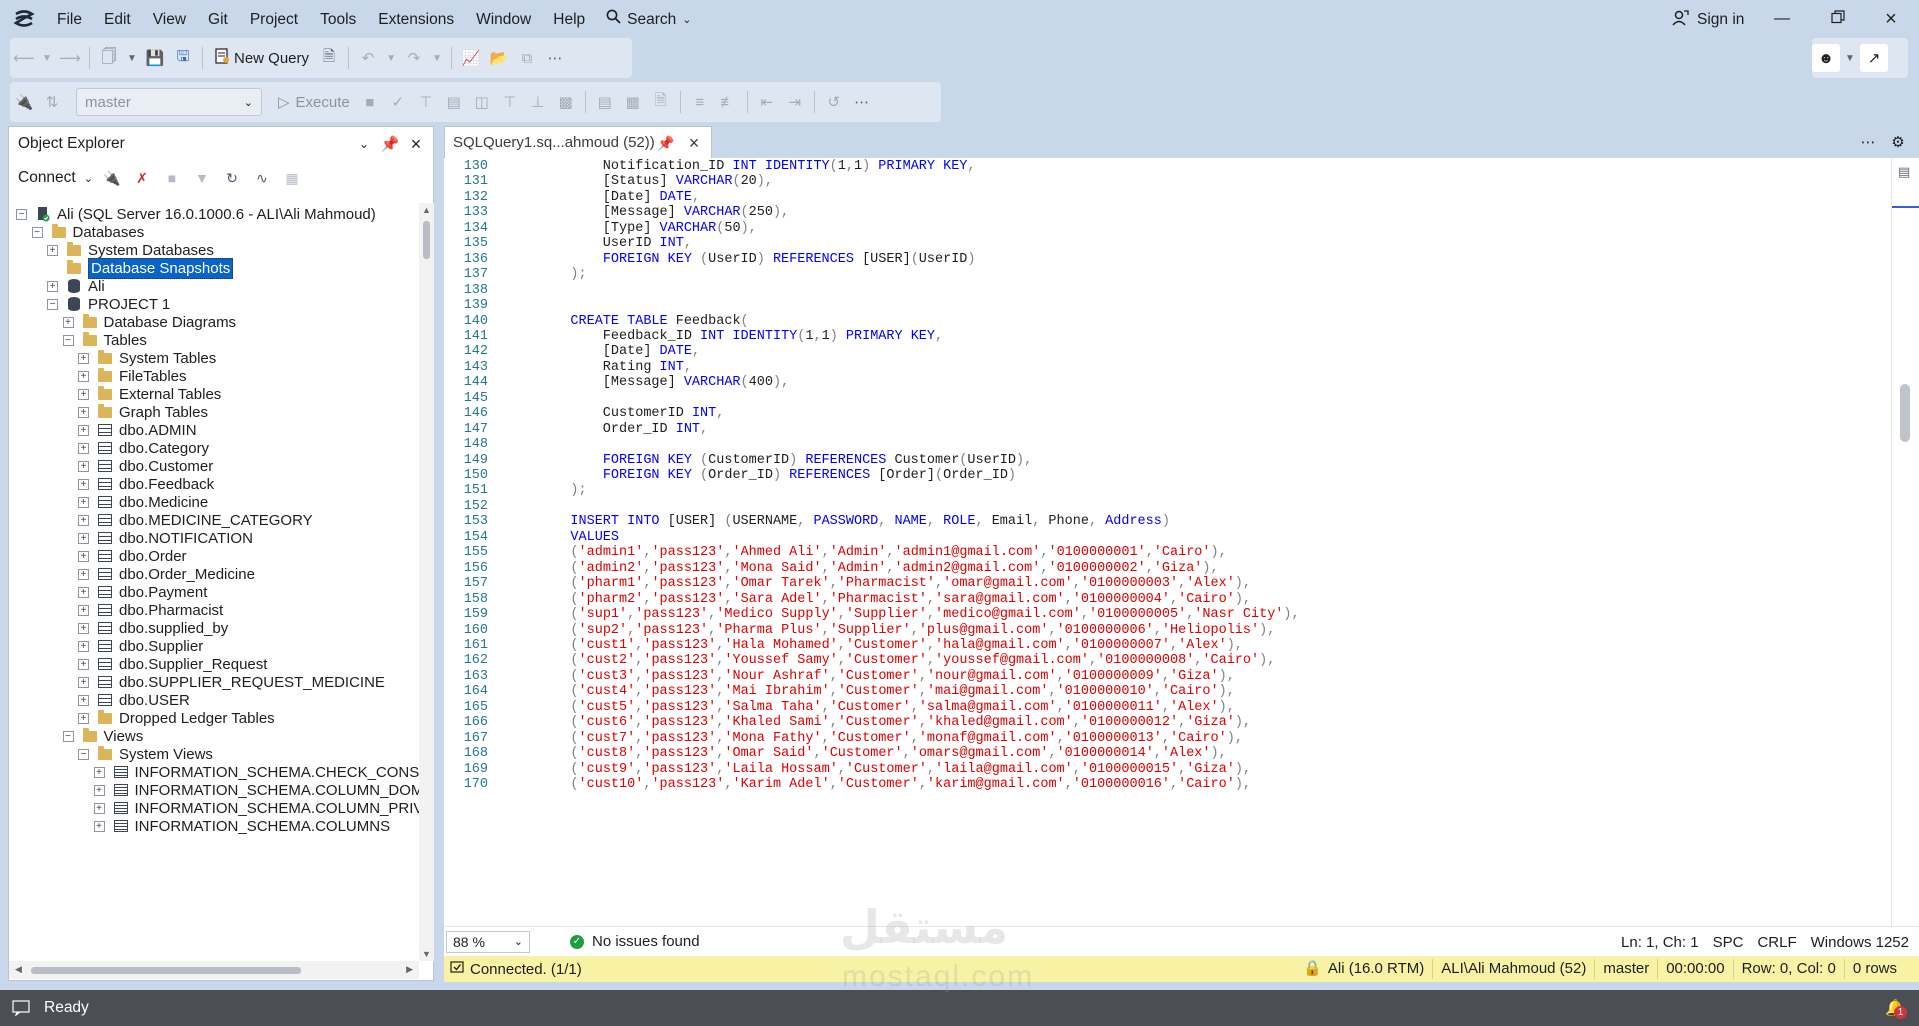 This screenshot has width=1919, height=1026. What do you see at coordinates (569, 20) in the screenshot?
I see `menu-help: Help` at bounding box center [569, 20].